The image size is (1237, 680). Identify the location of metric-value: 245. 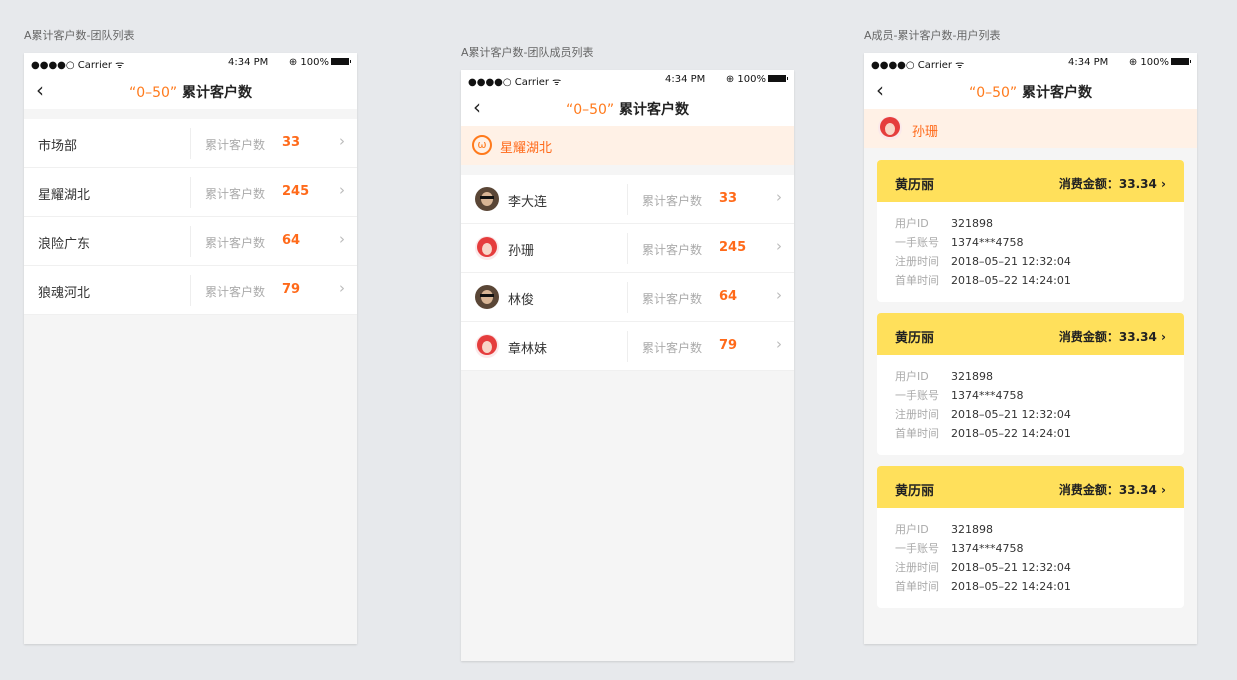
(296, 191).